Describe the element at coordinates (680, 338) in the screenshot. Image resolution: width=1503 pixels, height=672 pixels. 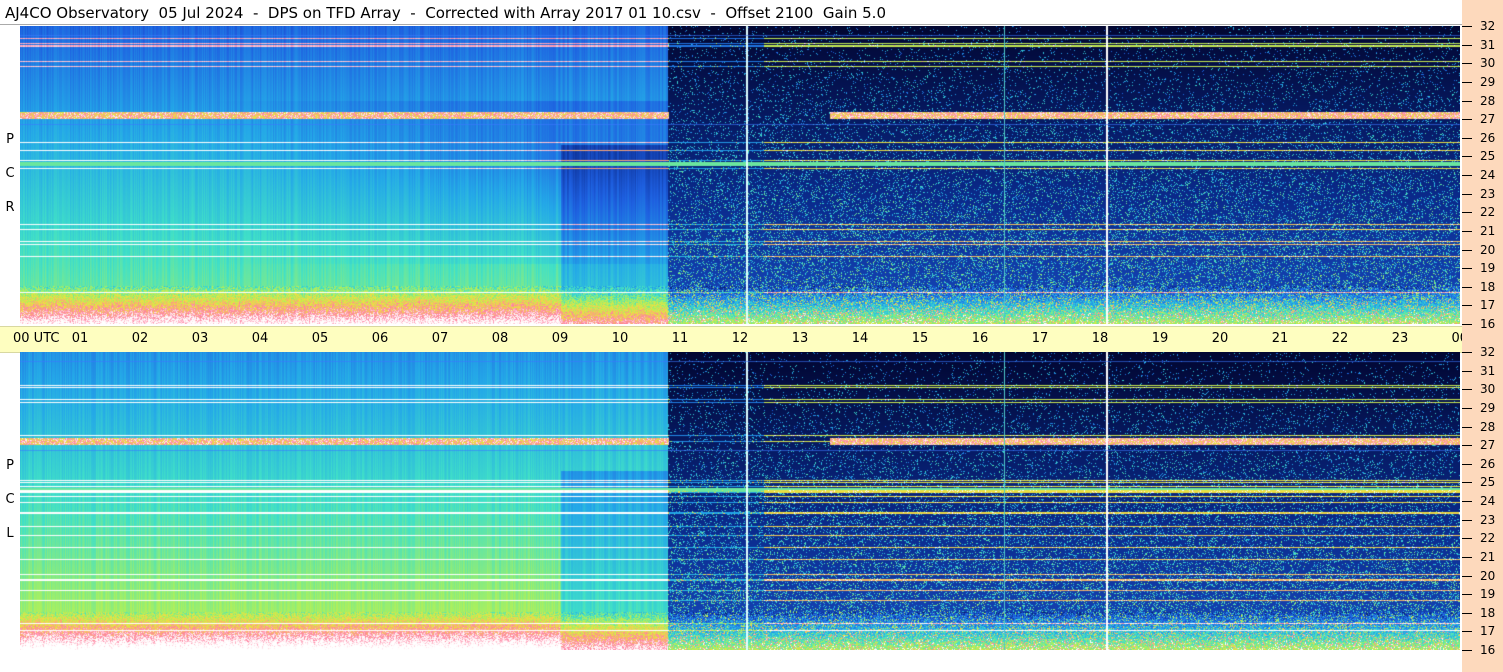
I see `time-tick-label: 11` at that location.